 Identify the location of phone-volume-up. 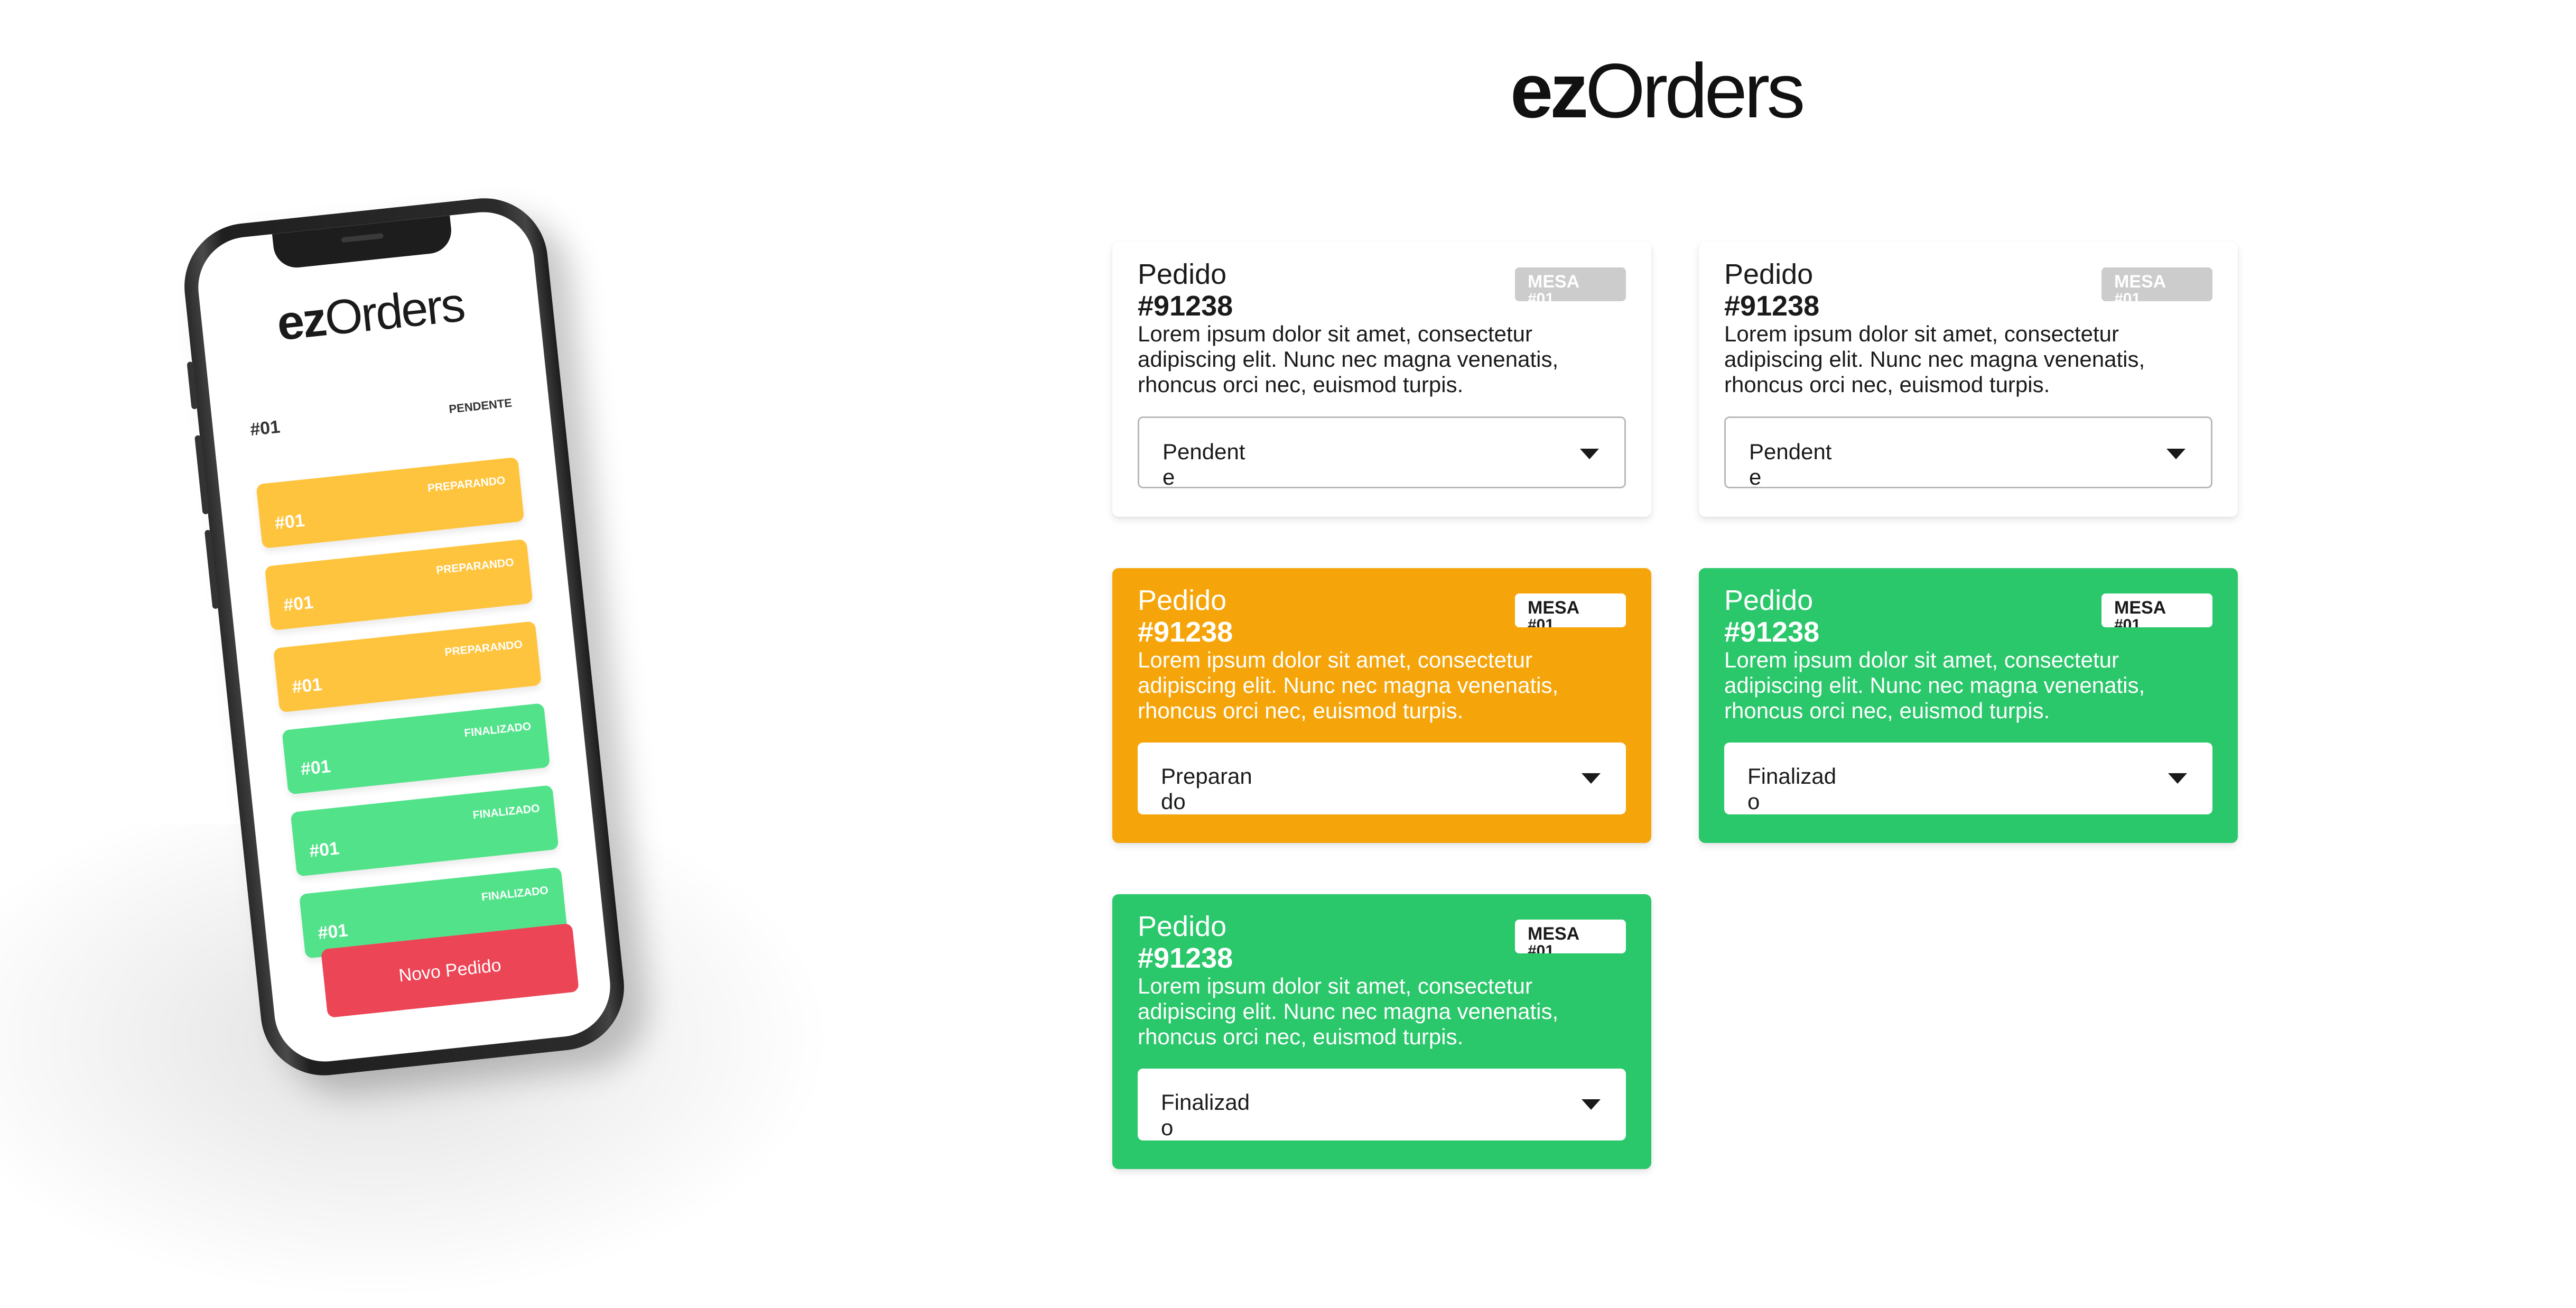
(201, 475).